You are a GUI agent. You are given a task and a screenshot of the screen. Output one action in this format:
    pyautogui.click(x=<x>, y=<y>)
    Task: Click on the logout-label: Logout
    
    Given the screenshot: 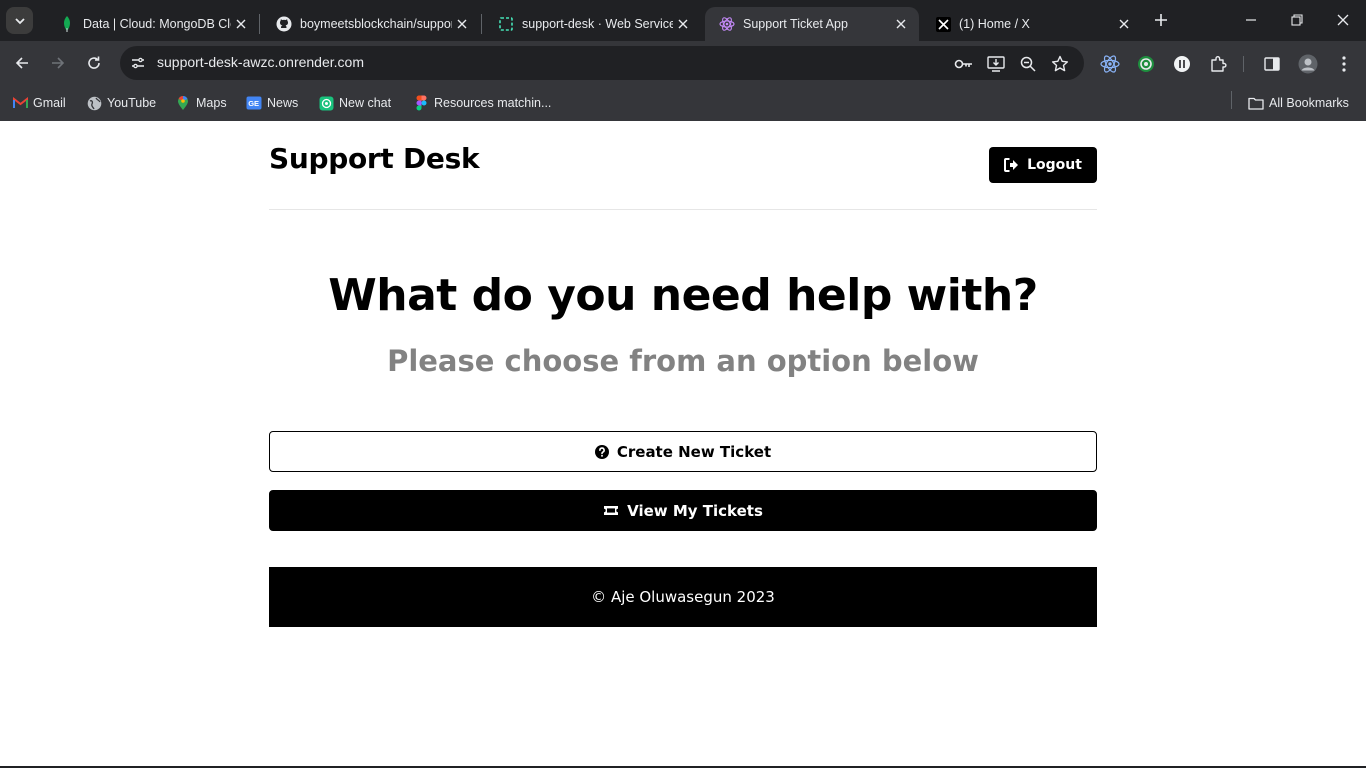 What is the action you would take?
    pyautogui.click(x=1054, y=165)
    